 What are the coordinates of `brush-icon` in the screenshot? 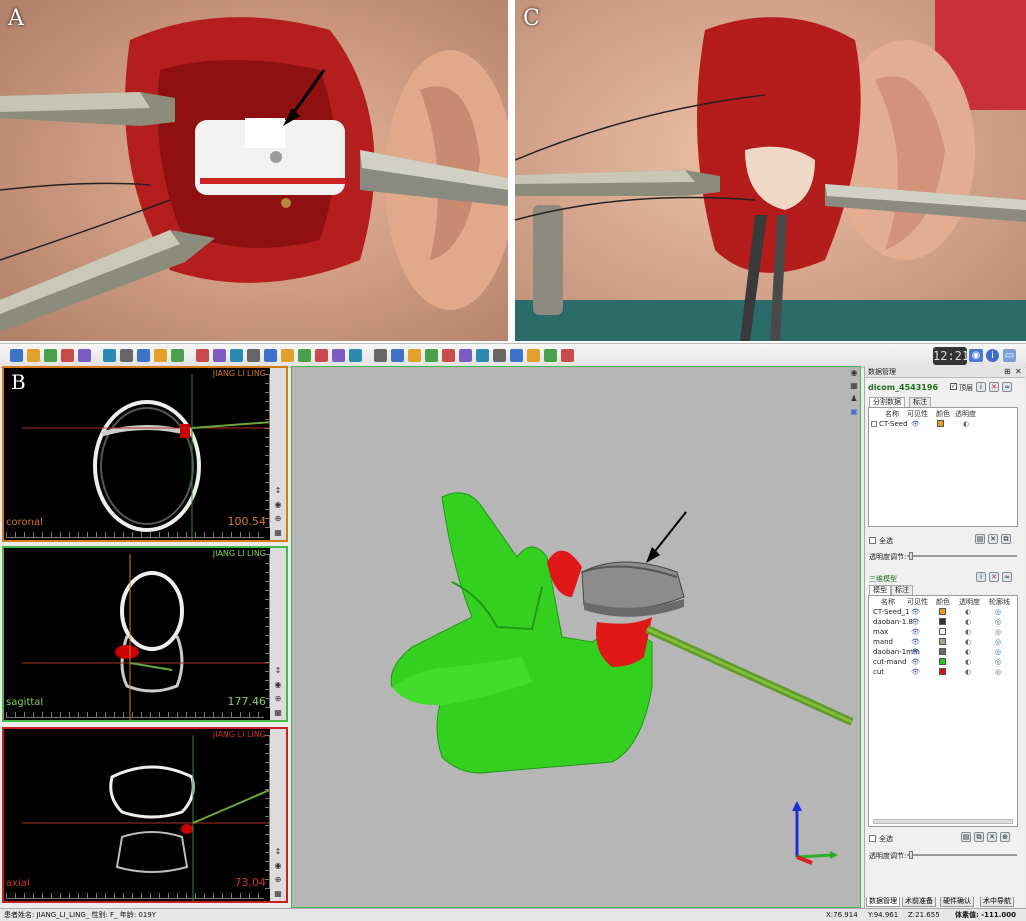 It's located at (338, 355).